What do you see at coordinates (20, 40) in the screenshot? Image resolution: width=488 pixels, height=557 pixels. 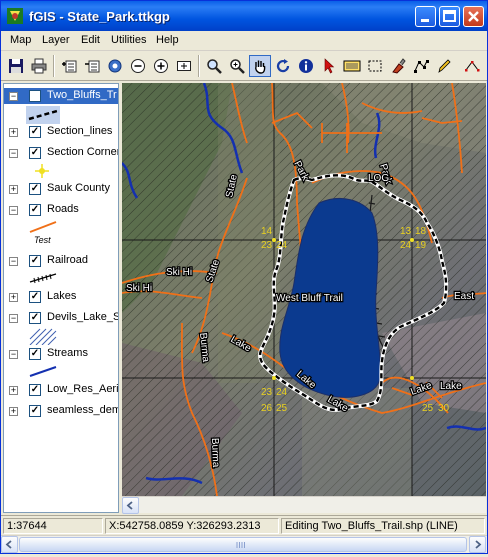 I see `menu-map: Map` at bounding box center [20, 40].